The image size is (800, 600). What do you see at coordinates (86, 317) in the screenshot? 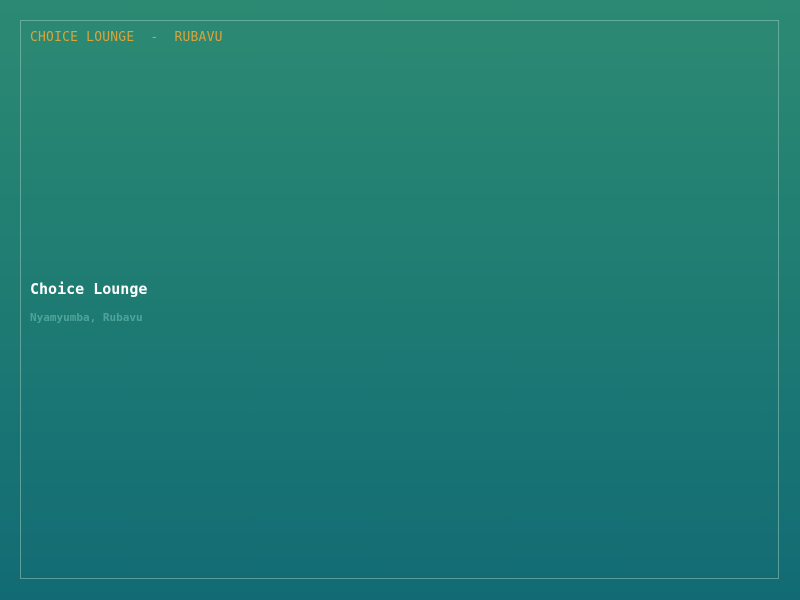
I see `venue-location: Nyamyumba, Rubavu` at bounding box center [86, 317].